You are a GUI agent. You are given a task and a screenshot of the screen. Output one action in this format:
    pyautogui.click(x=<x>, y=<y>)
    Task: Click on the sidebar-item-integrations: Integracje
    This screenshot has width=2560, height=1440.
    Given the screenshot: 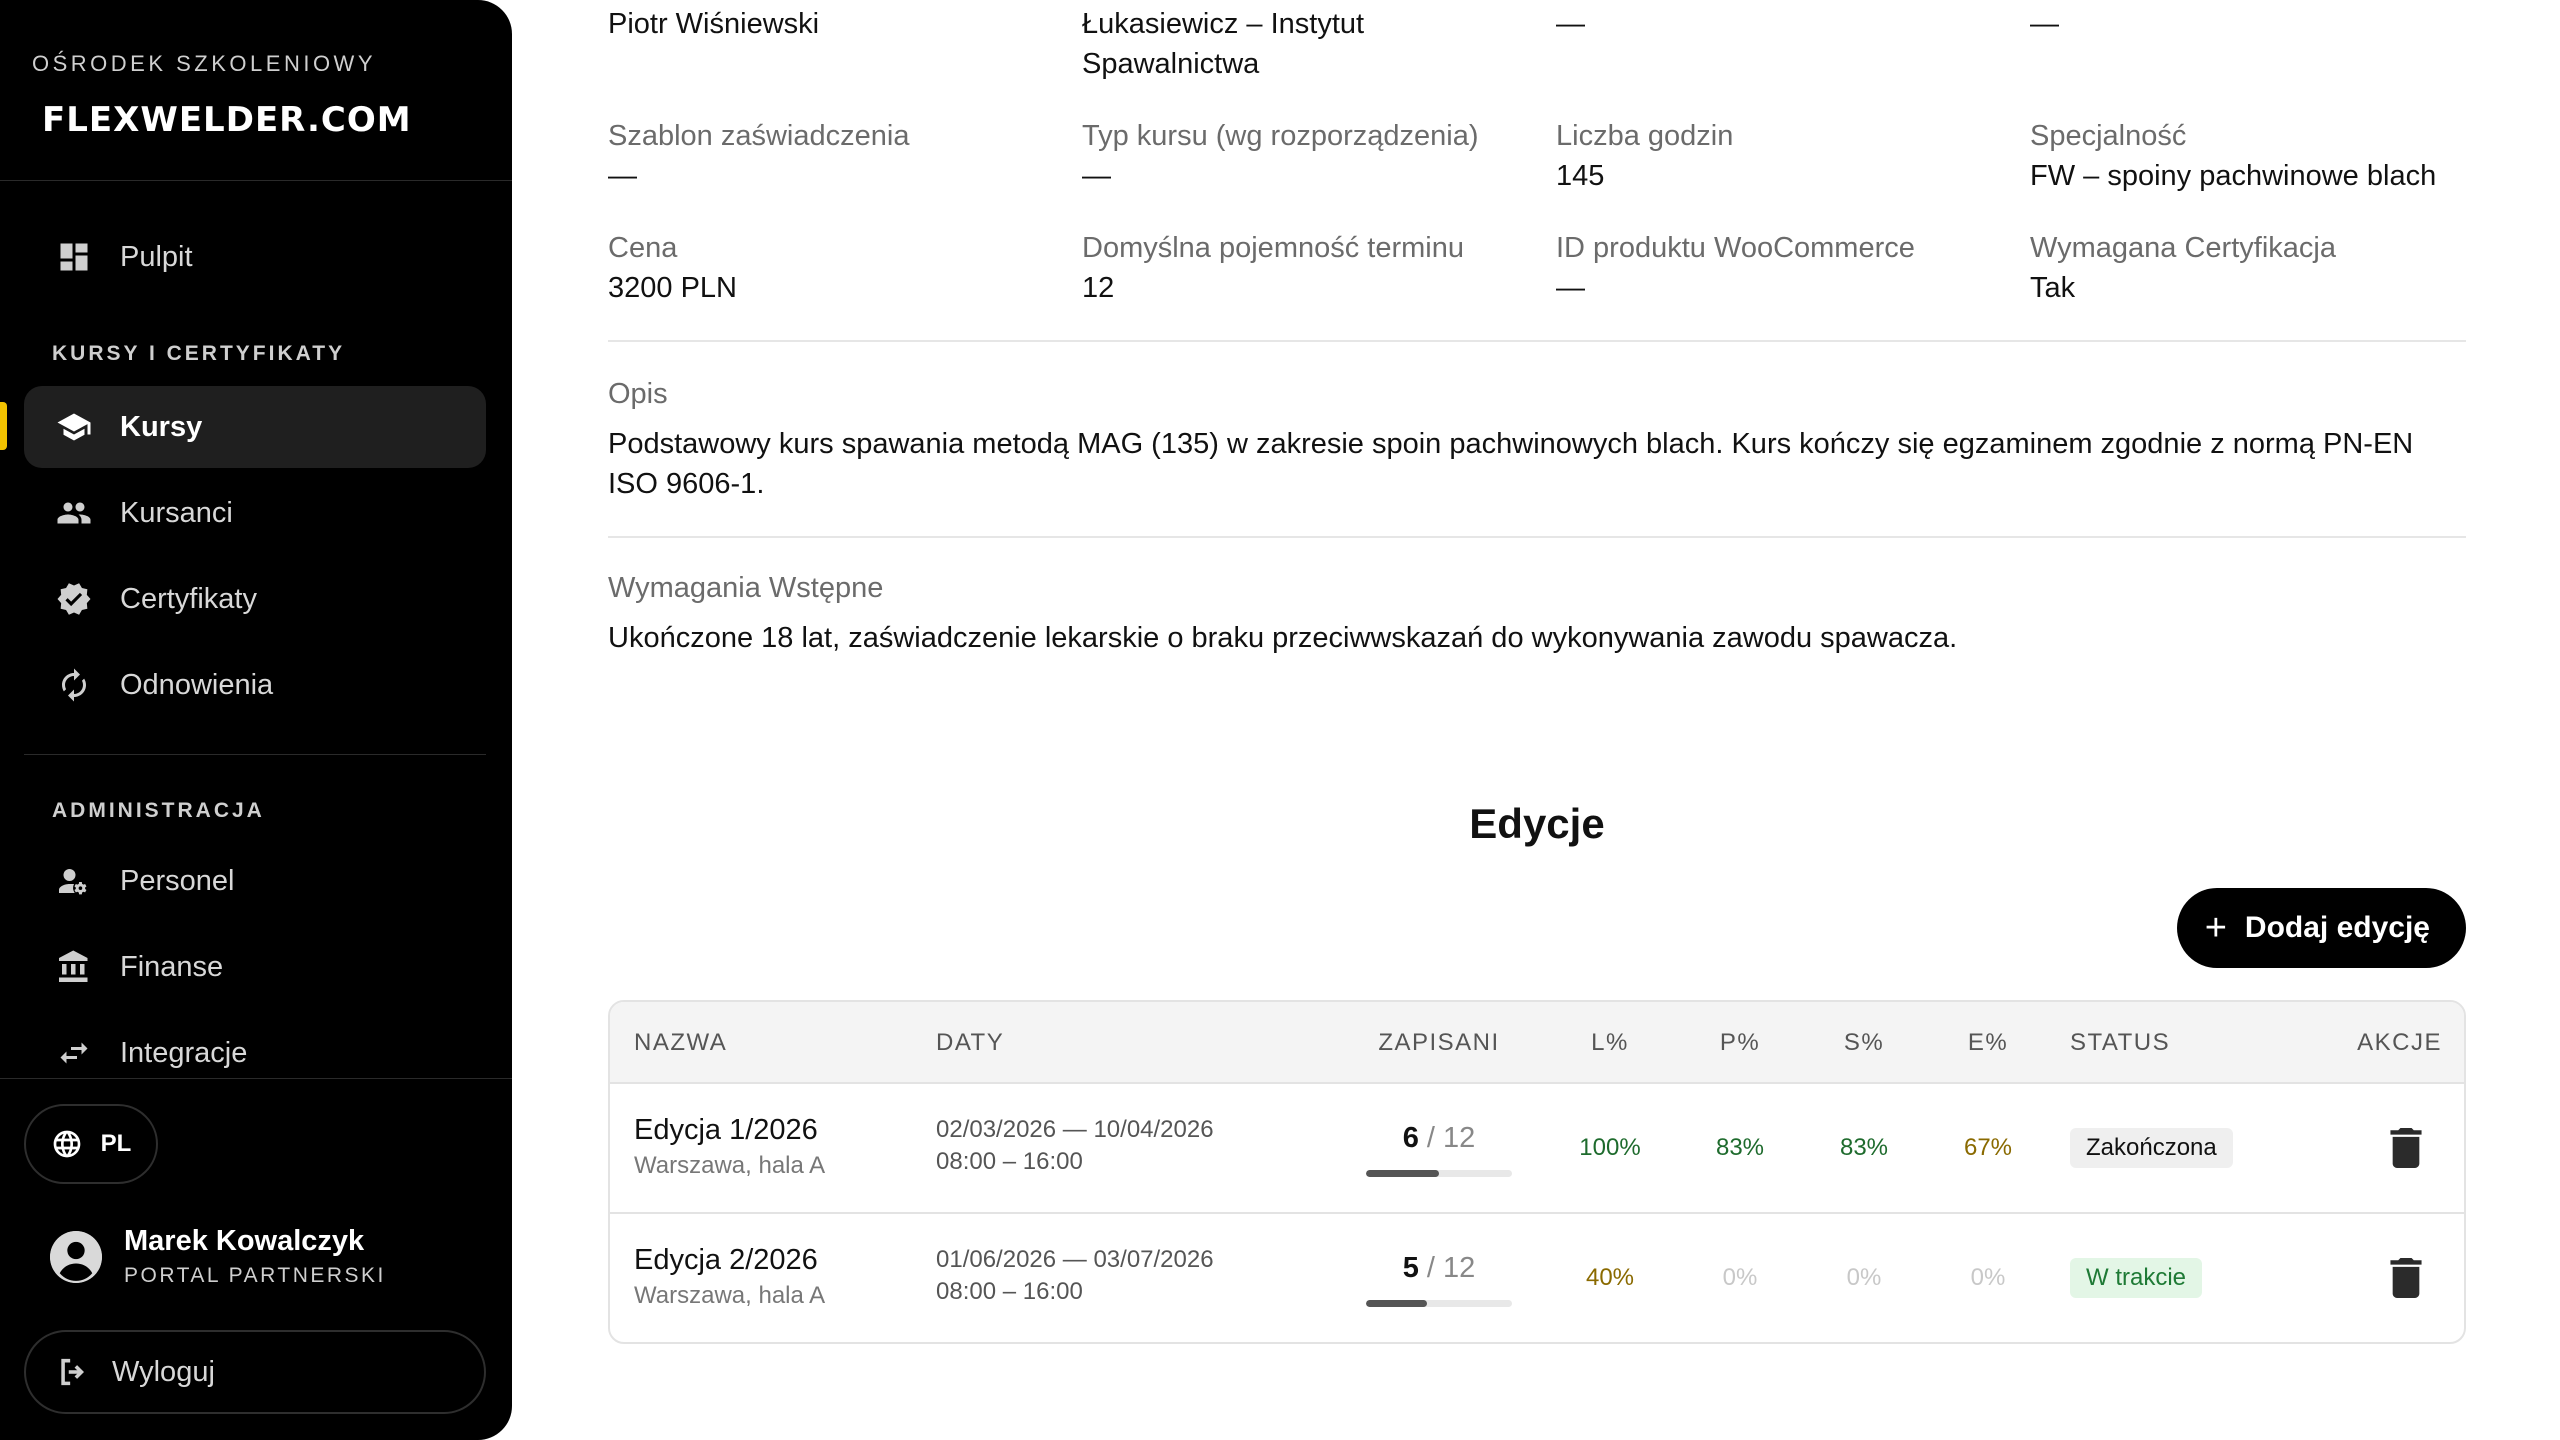 What is the action you would take?
    pyautogui.click(x=255, y=1053)
    